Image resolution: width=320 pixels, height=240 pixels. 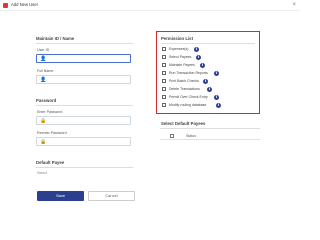 What do you see at coordinates (50, 162) in the screenshot?
I see `default-payee-section-title: Default Payee` at bounding box center [50, 162].